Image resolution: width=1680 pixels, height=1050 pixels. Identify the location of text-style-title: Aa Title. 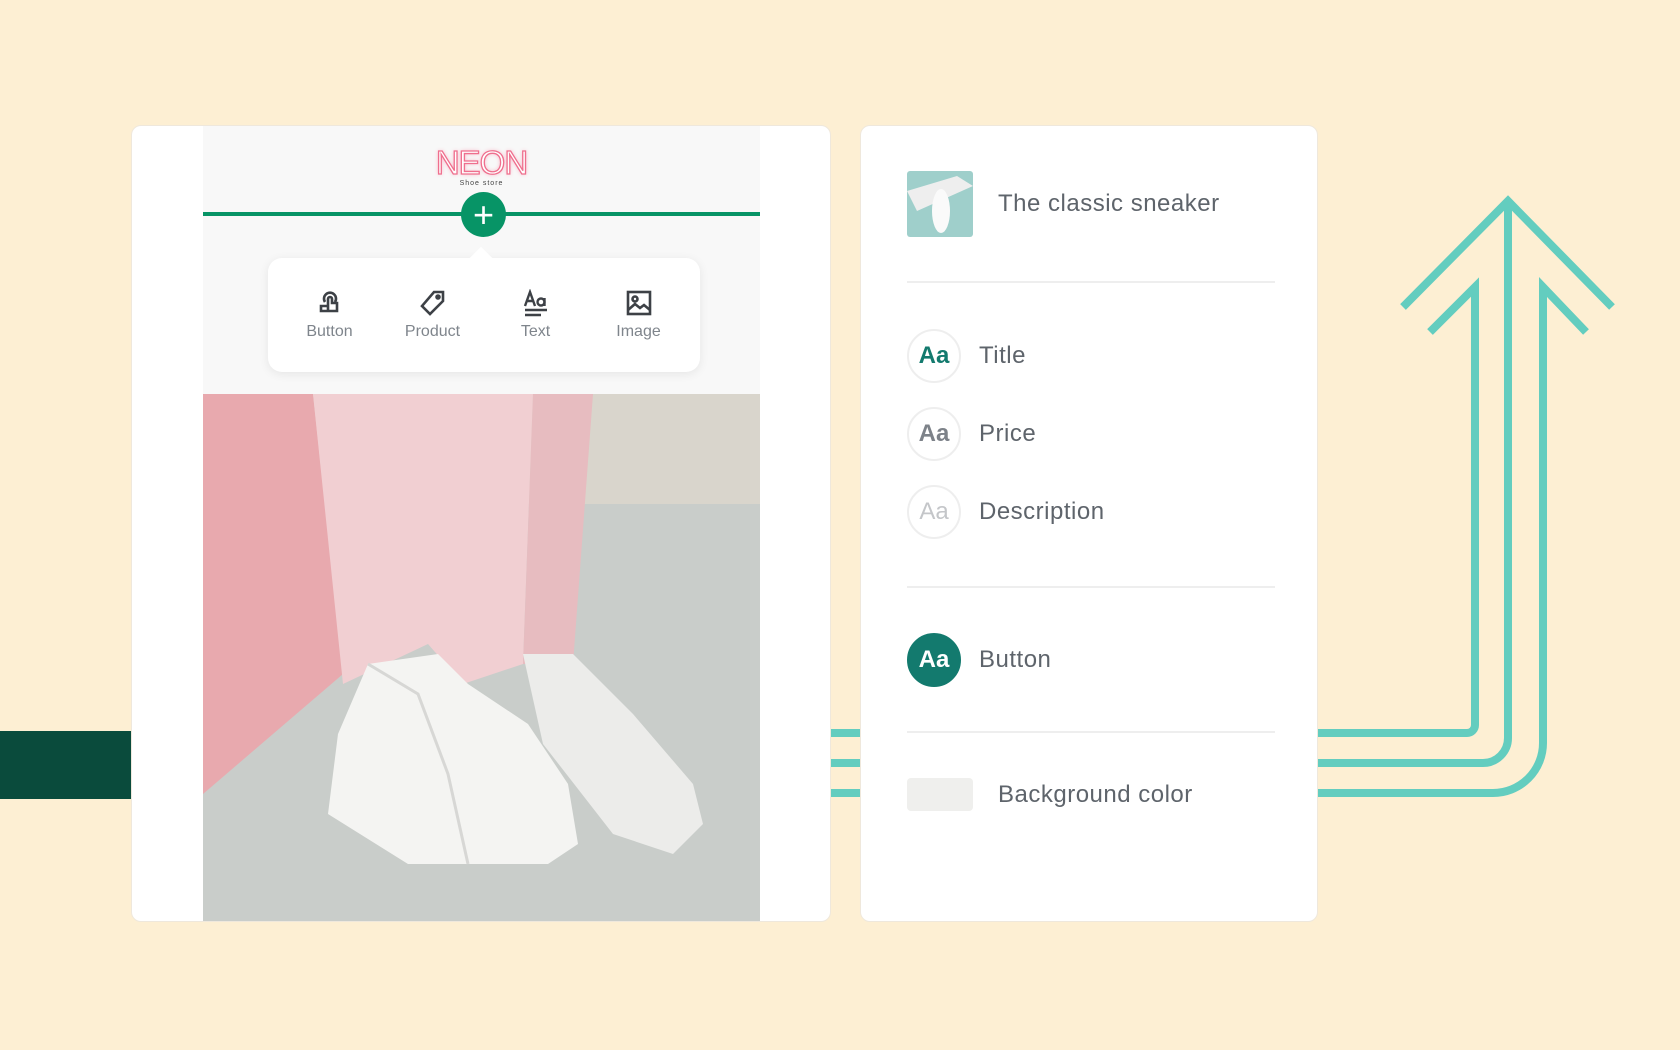
(966, 356).